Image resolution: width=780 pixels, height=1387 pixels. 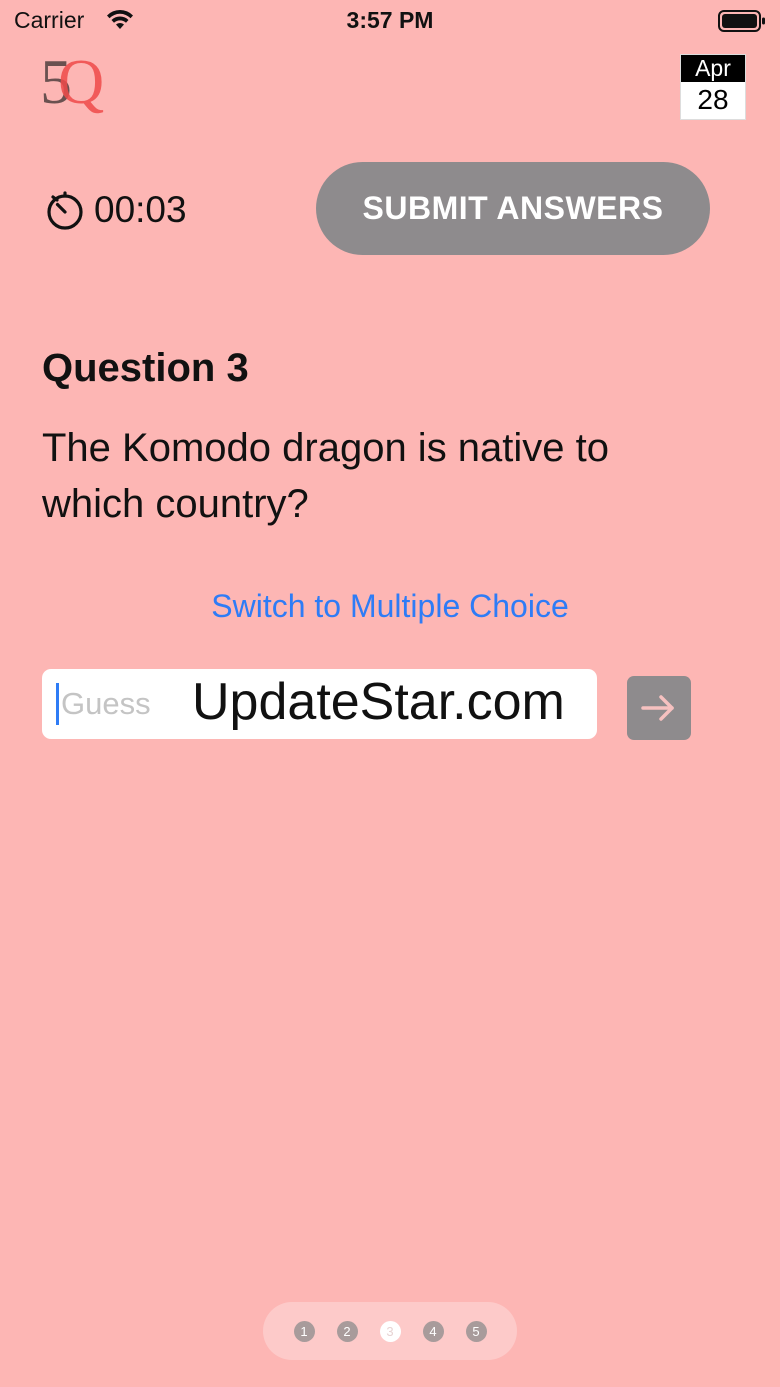 I want to click on guess-input: Guess UpdateStar.com, so click(x=319, y=704).